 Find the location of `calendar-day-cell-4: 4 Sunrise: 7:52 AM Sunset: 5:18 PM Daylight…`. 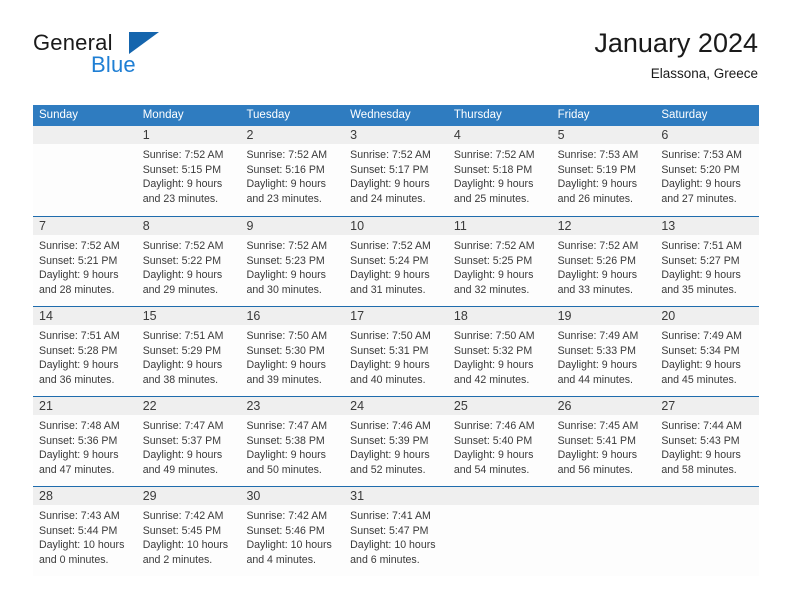

calendar-day-cell-4: 4 Sunrise: 7:52 AM Sunset: 5:18 PM Daylight… is located at coordinates (499, 171).